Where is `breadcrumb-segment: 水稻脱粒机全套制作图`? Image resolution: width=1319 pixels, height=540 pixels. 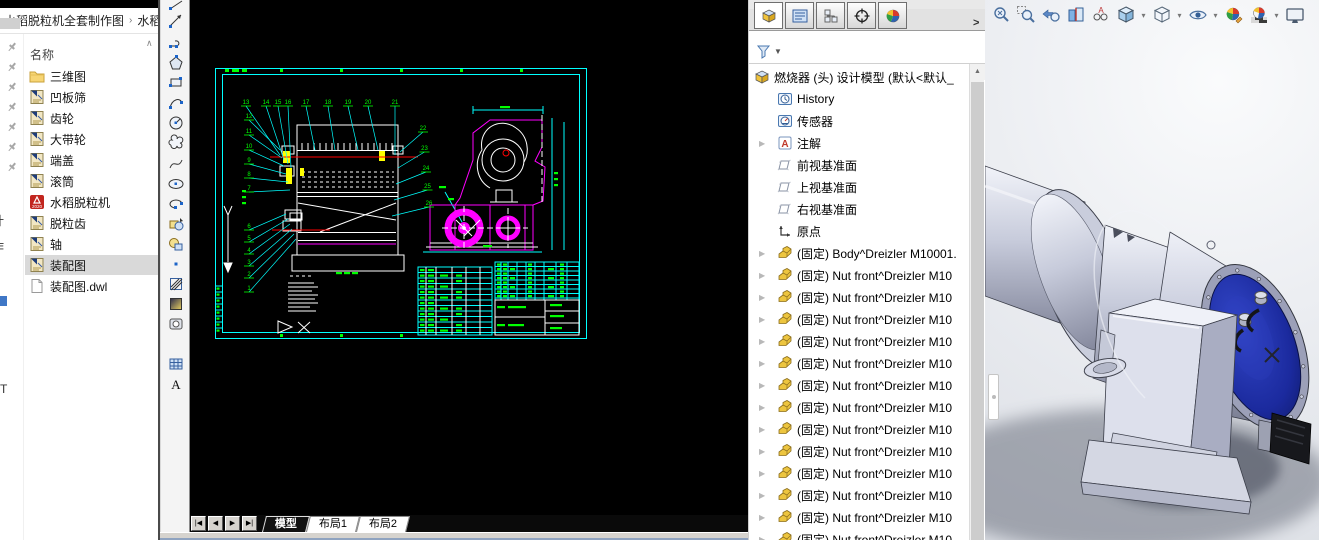
breadcrumb-segment: 水稻脱粒机全套制作图 is located at coordinates (64, 20).